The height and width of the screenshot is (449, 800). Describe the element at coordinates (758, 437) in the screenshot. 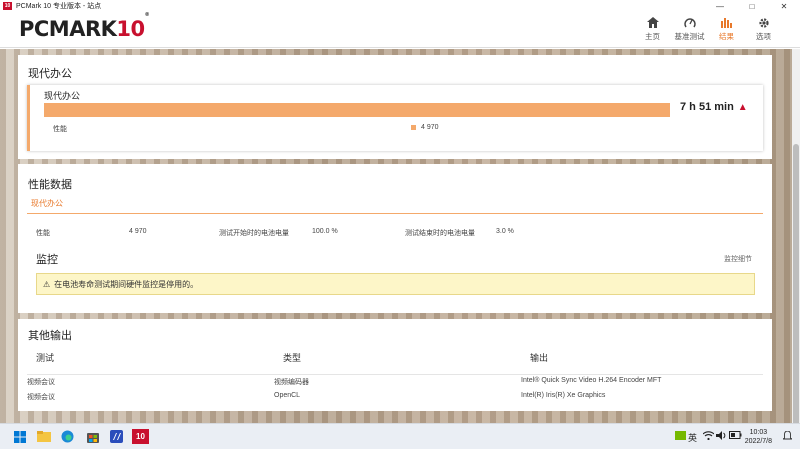

I see `system-clock: 10:03 2022/7/8` at that location.